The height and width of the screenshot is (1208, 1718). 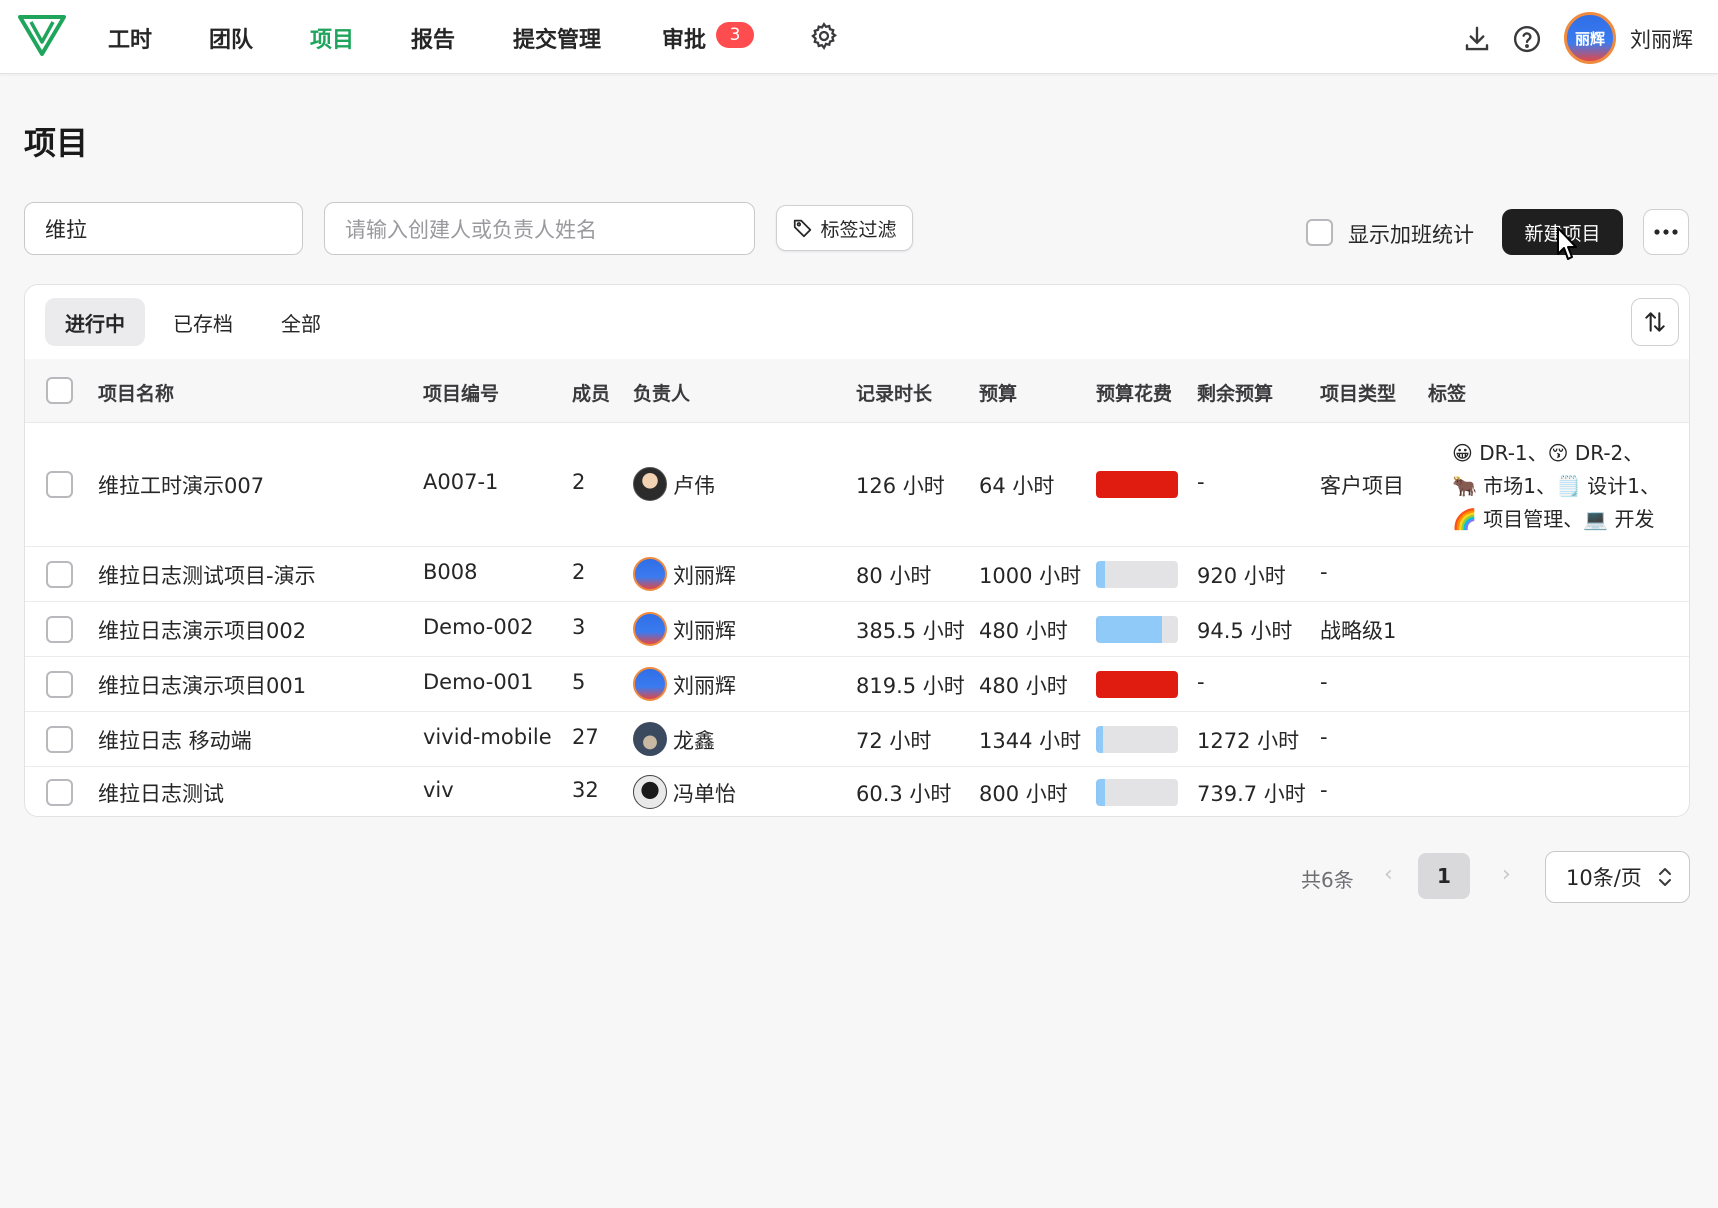 I want to click on project-name: 维拉日志演示项目002, so click(x=202, y=630).